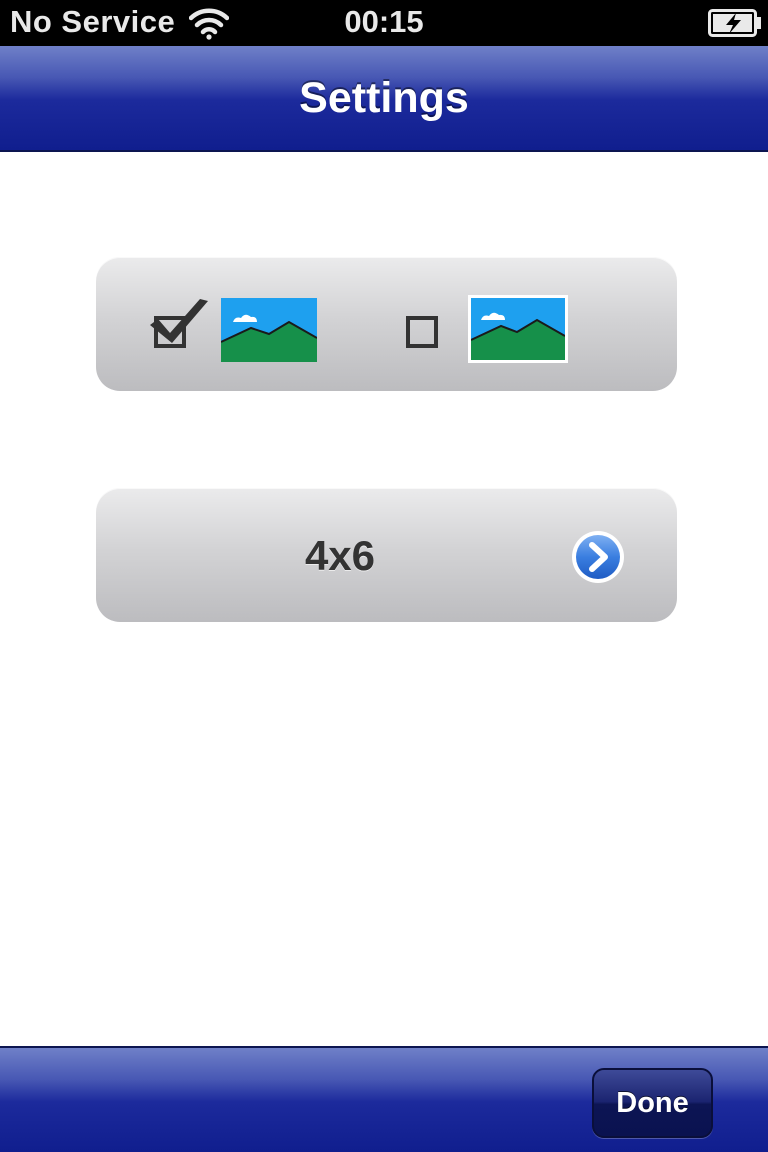 The height and width of the screenshot is (1152, 768). I want to click on navigation-bar: Settings, so click(384, 99).